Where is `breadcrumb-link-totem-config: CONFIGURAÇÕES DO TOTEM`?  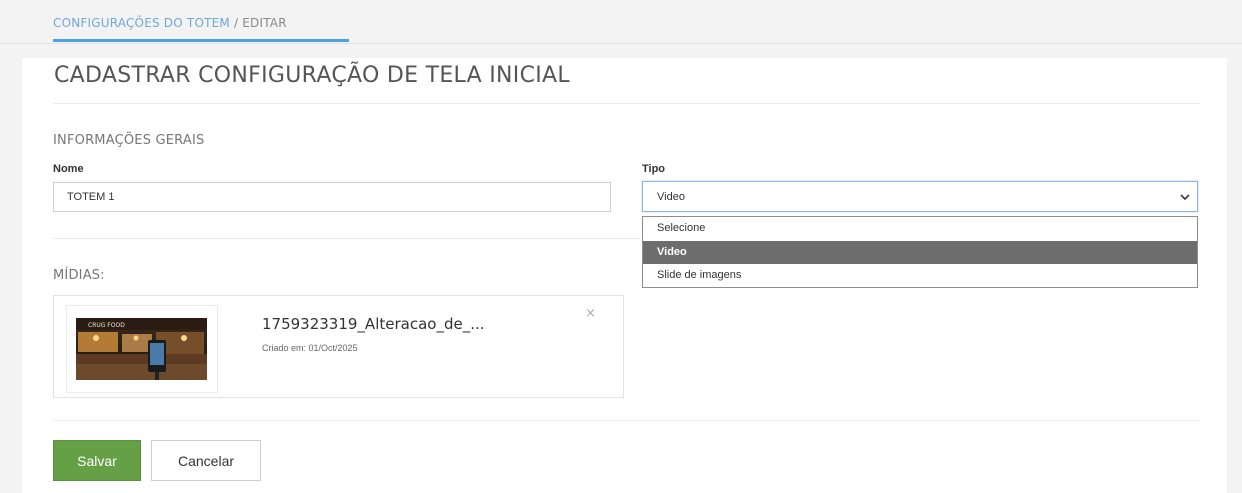 breadcrumb-link-totem-config: CONFIGURAÇÕES DO TOTEM is located at coordinates (141, 23).